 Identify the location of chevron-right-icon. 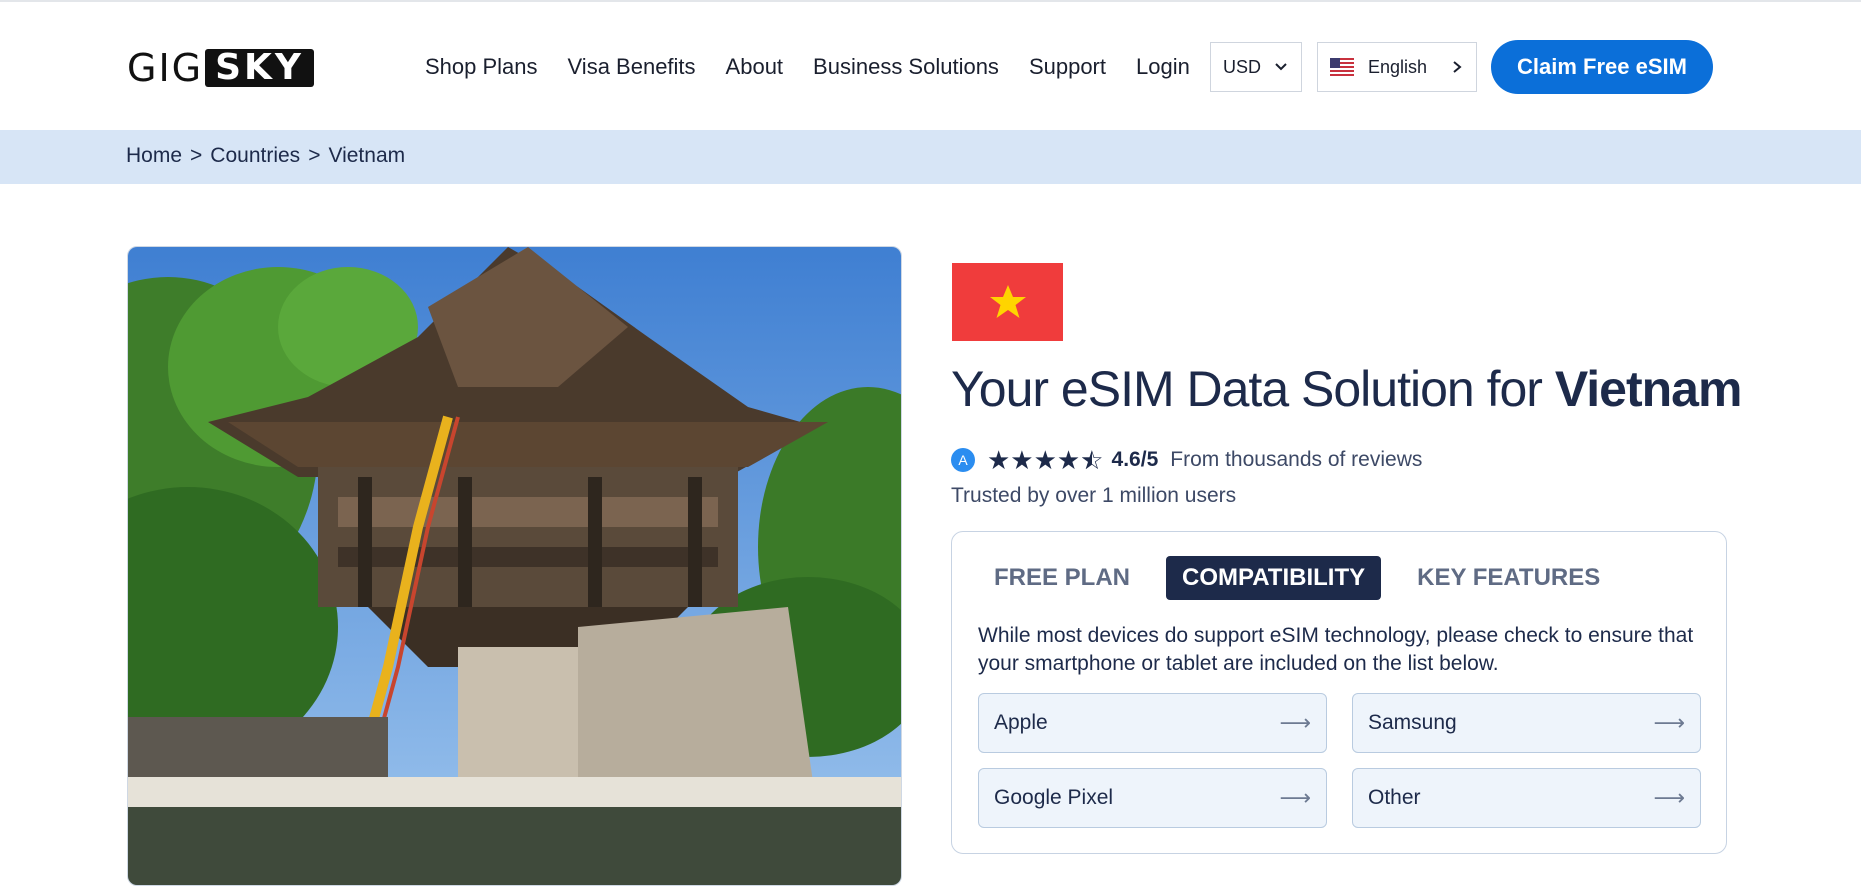
(1457, 67).